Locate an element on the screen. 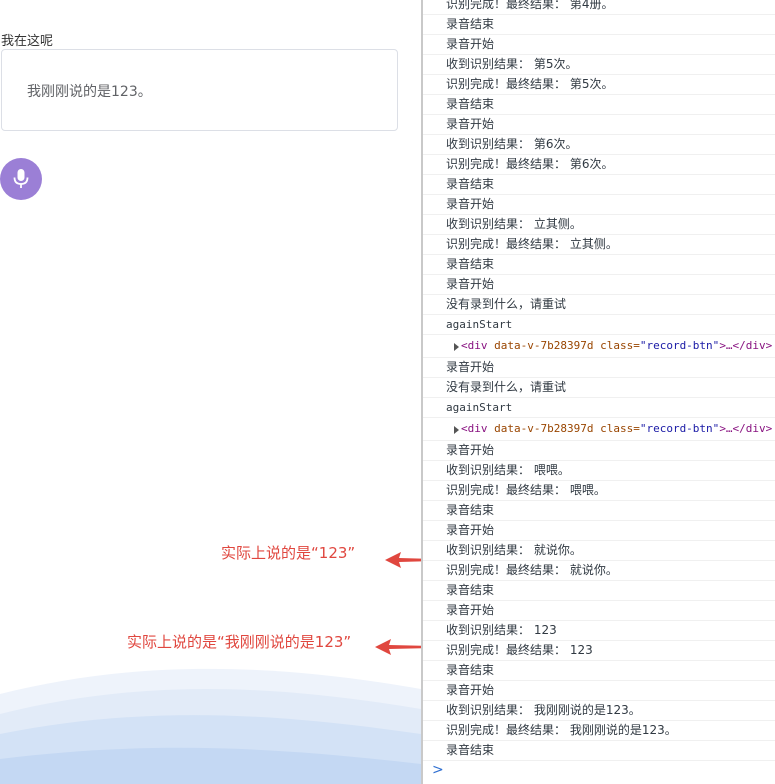 The image size is (775, 784). console-prompt-icon: > is located at coordinates (438, 770).